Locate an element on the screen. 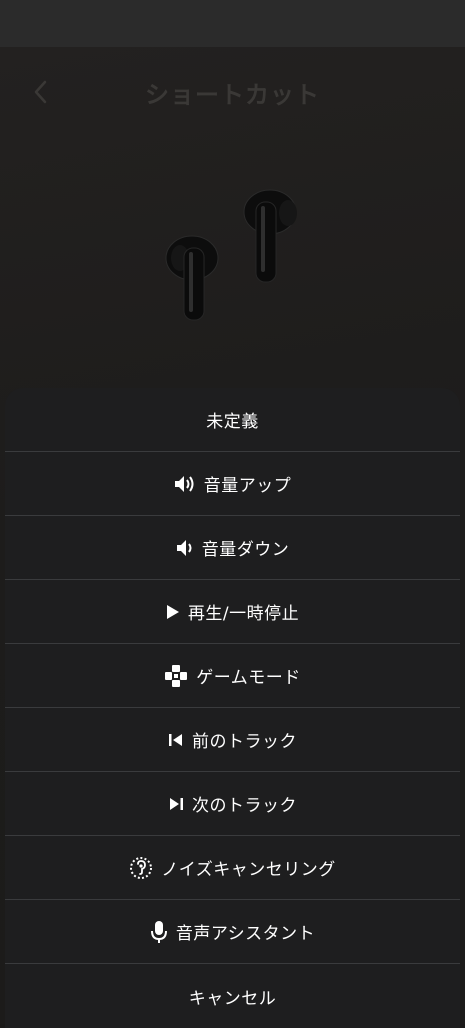  option-play-pause: 再生/一時停止 is located at coordinates (232, 612).